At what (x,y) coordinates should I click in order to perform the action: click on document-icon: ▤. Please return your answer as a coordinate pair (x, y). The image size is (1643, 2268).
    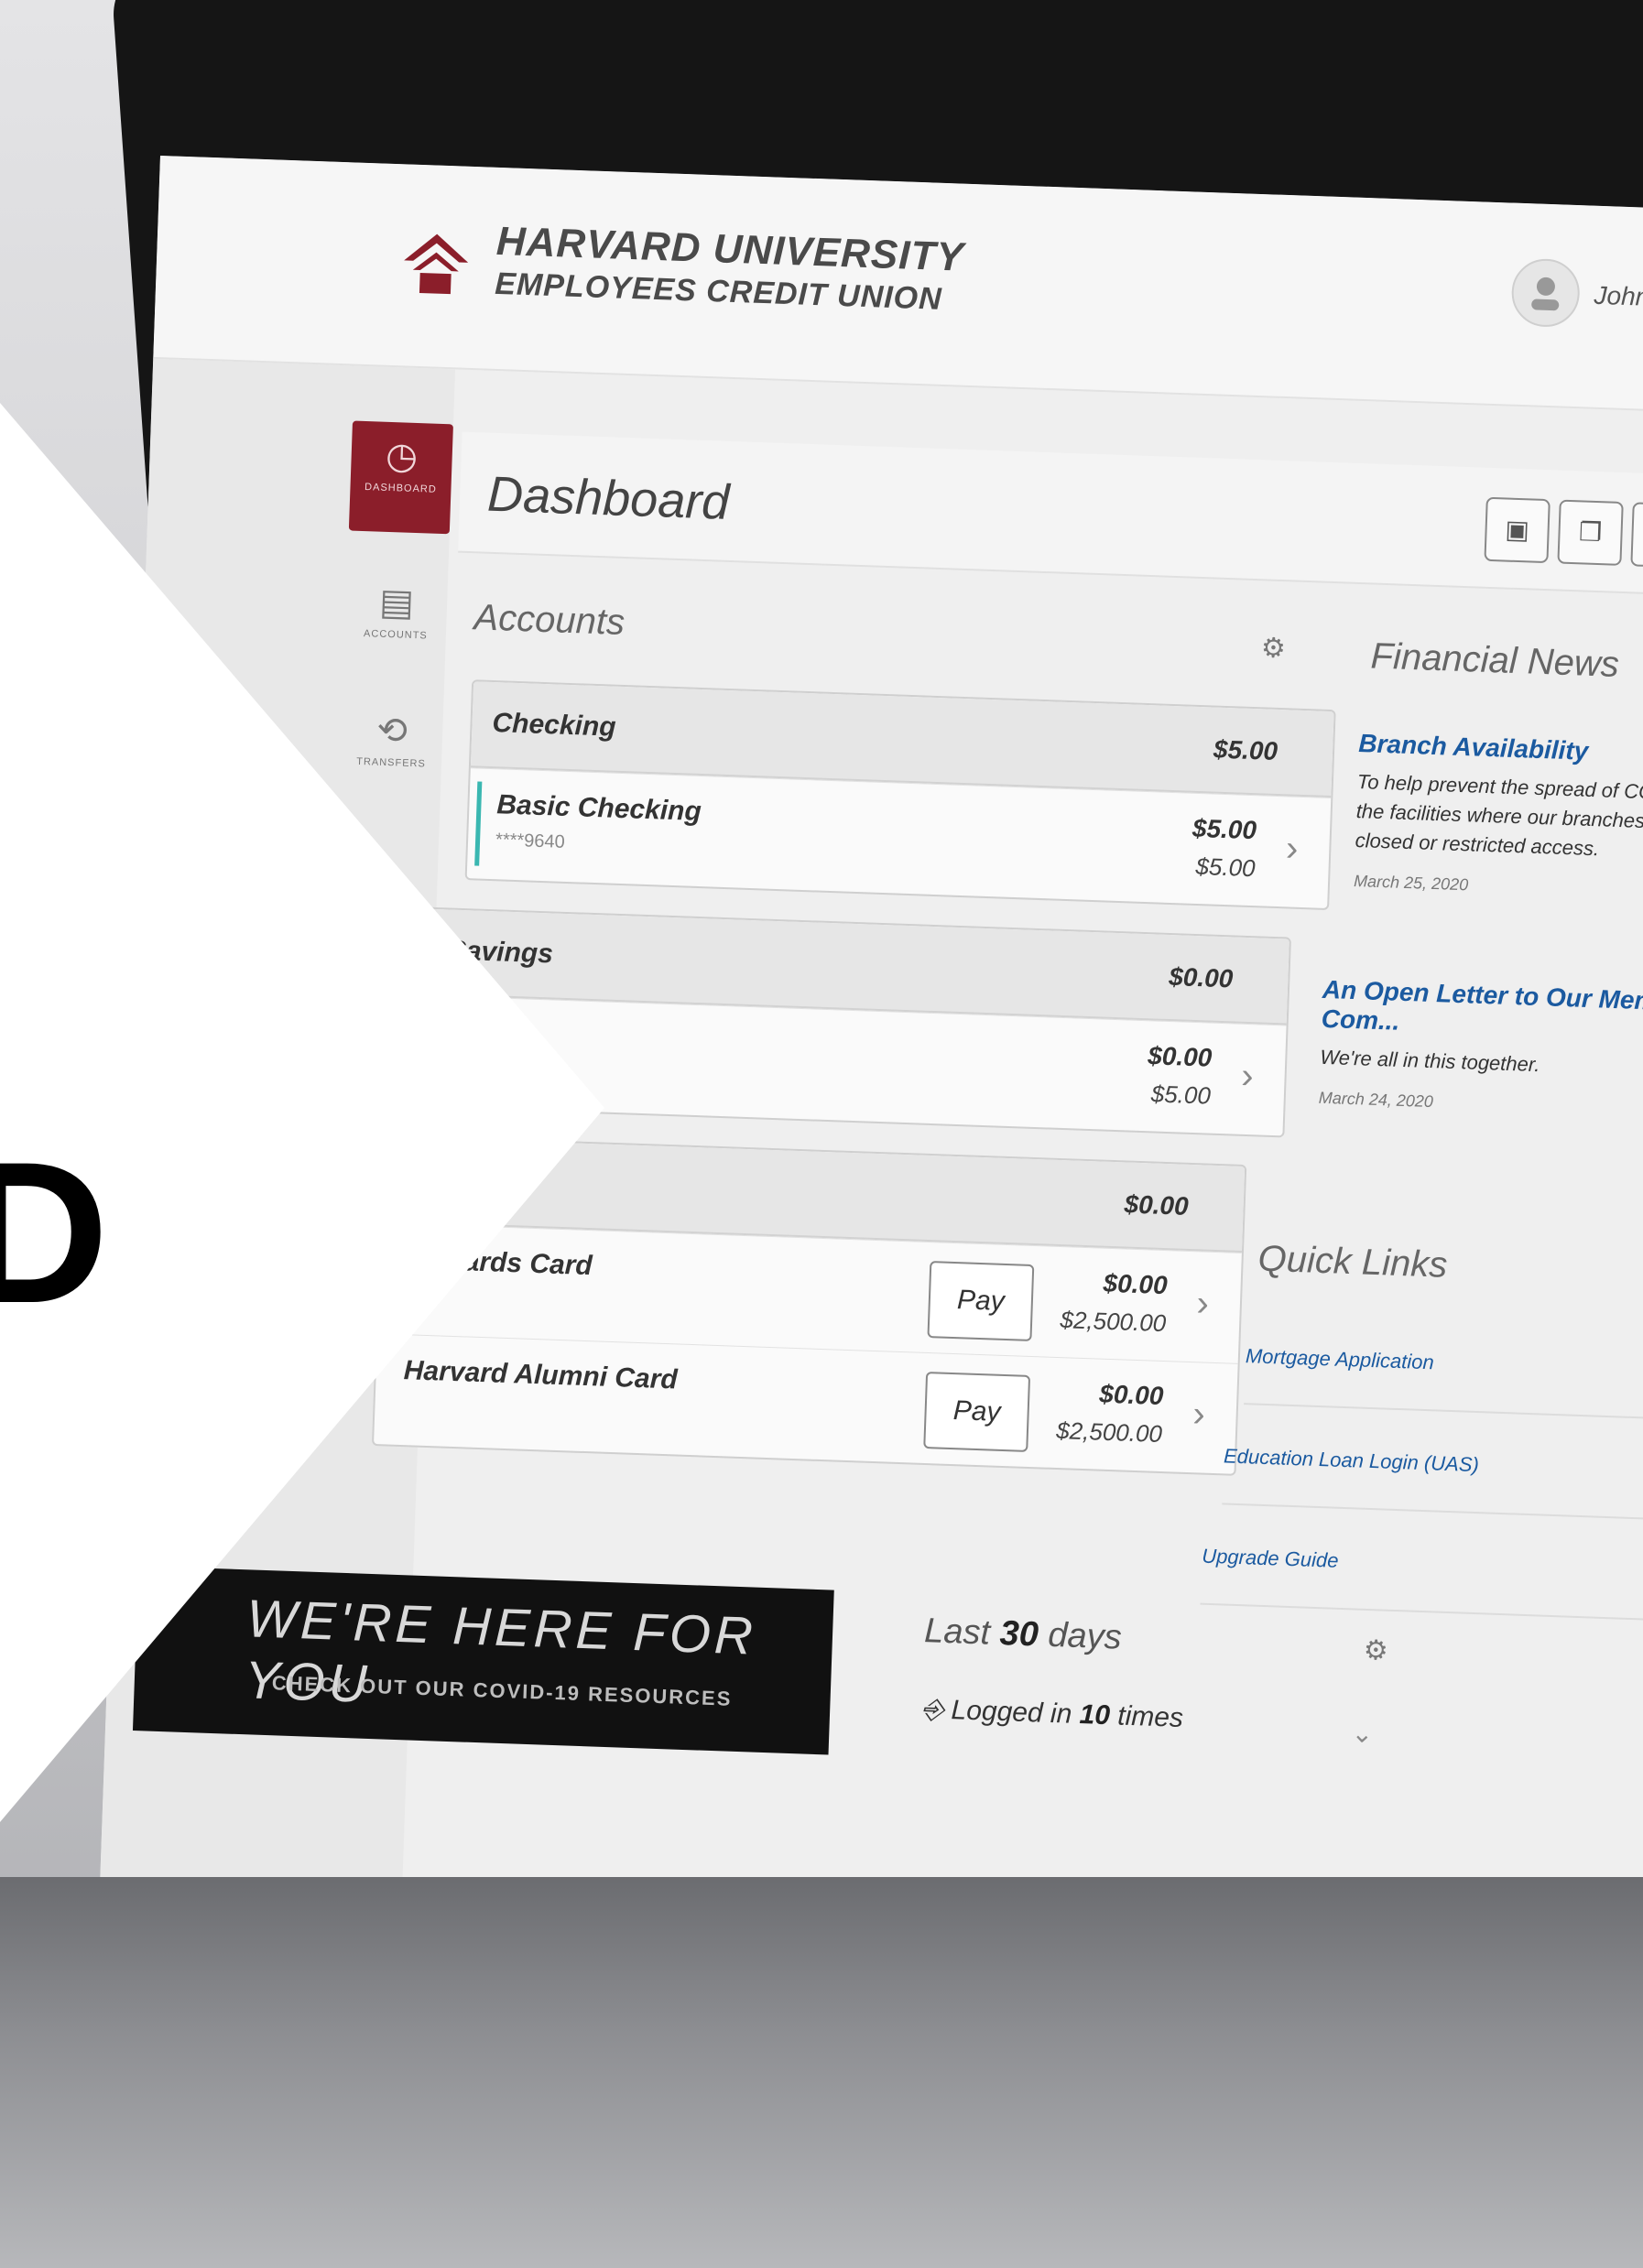
    Looking at the image, I should click on (397, 603).